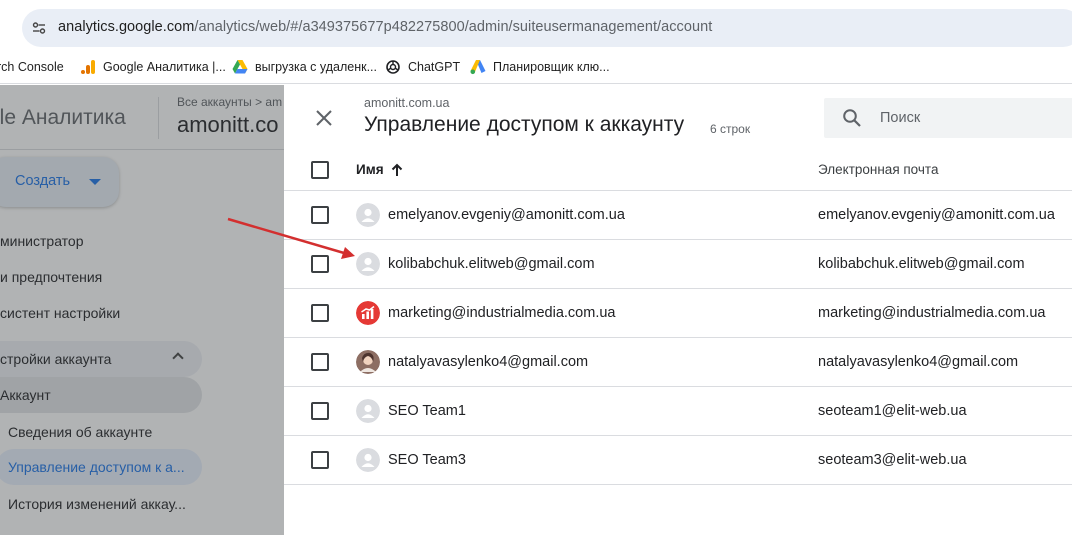  What do you see at coordinates (478, 67) in the screenshot?
I see `google-ads-icon` at bounding box center [478, 67].